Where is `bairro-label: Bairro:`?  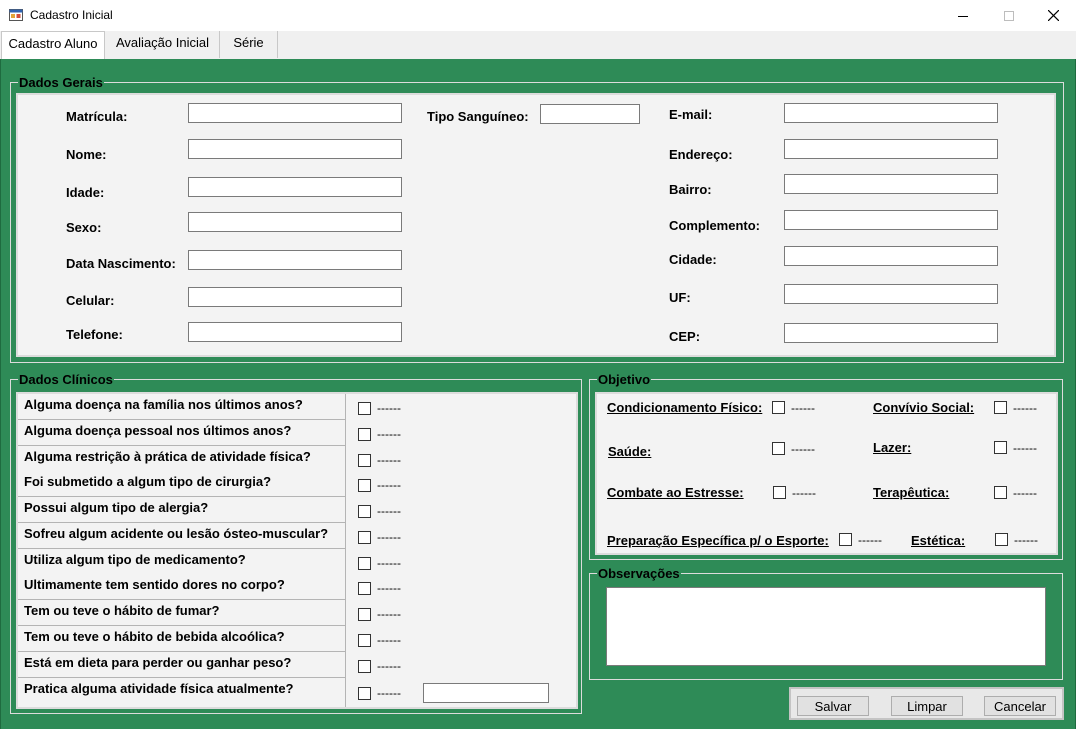 bairro-label: Bairro: is located at coordinates (690, 189).